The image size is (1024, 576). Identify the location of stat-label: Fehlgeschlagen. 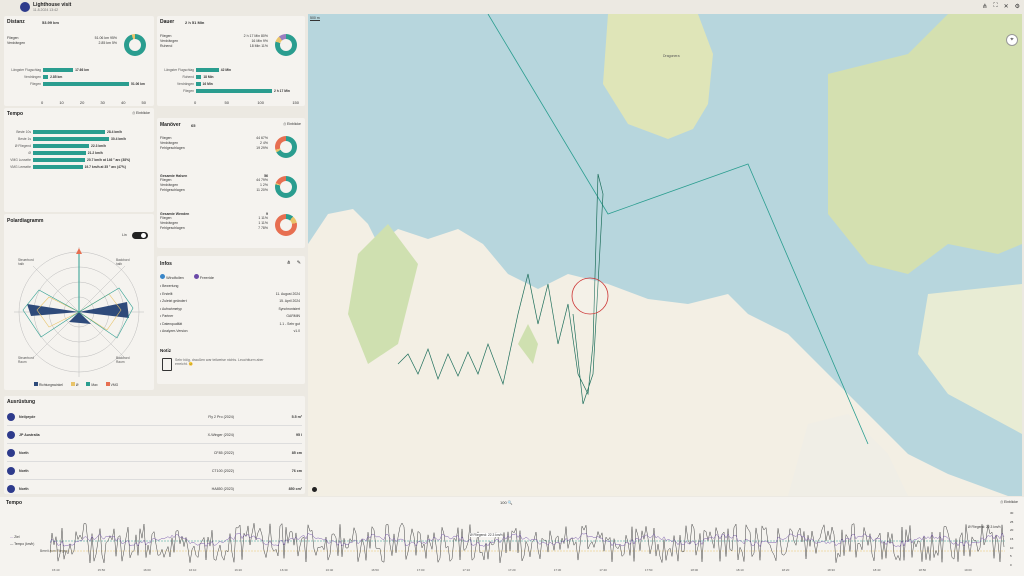
(172, 190).